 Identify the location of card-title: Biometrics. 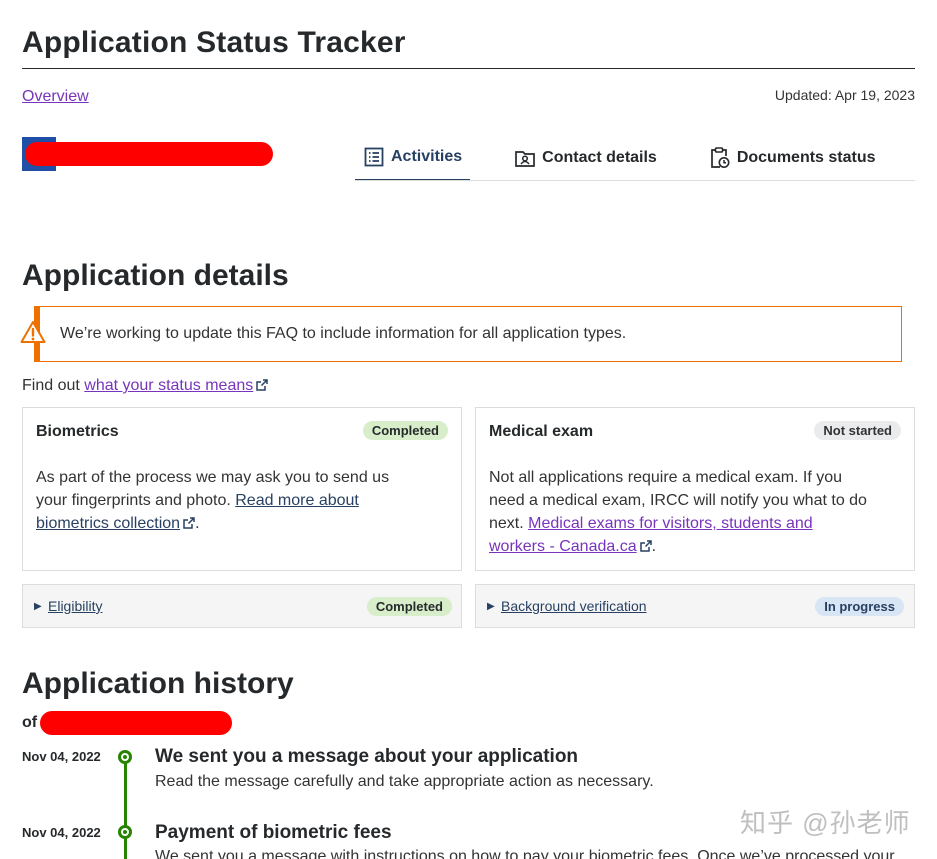
(77, 431).